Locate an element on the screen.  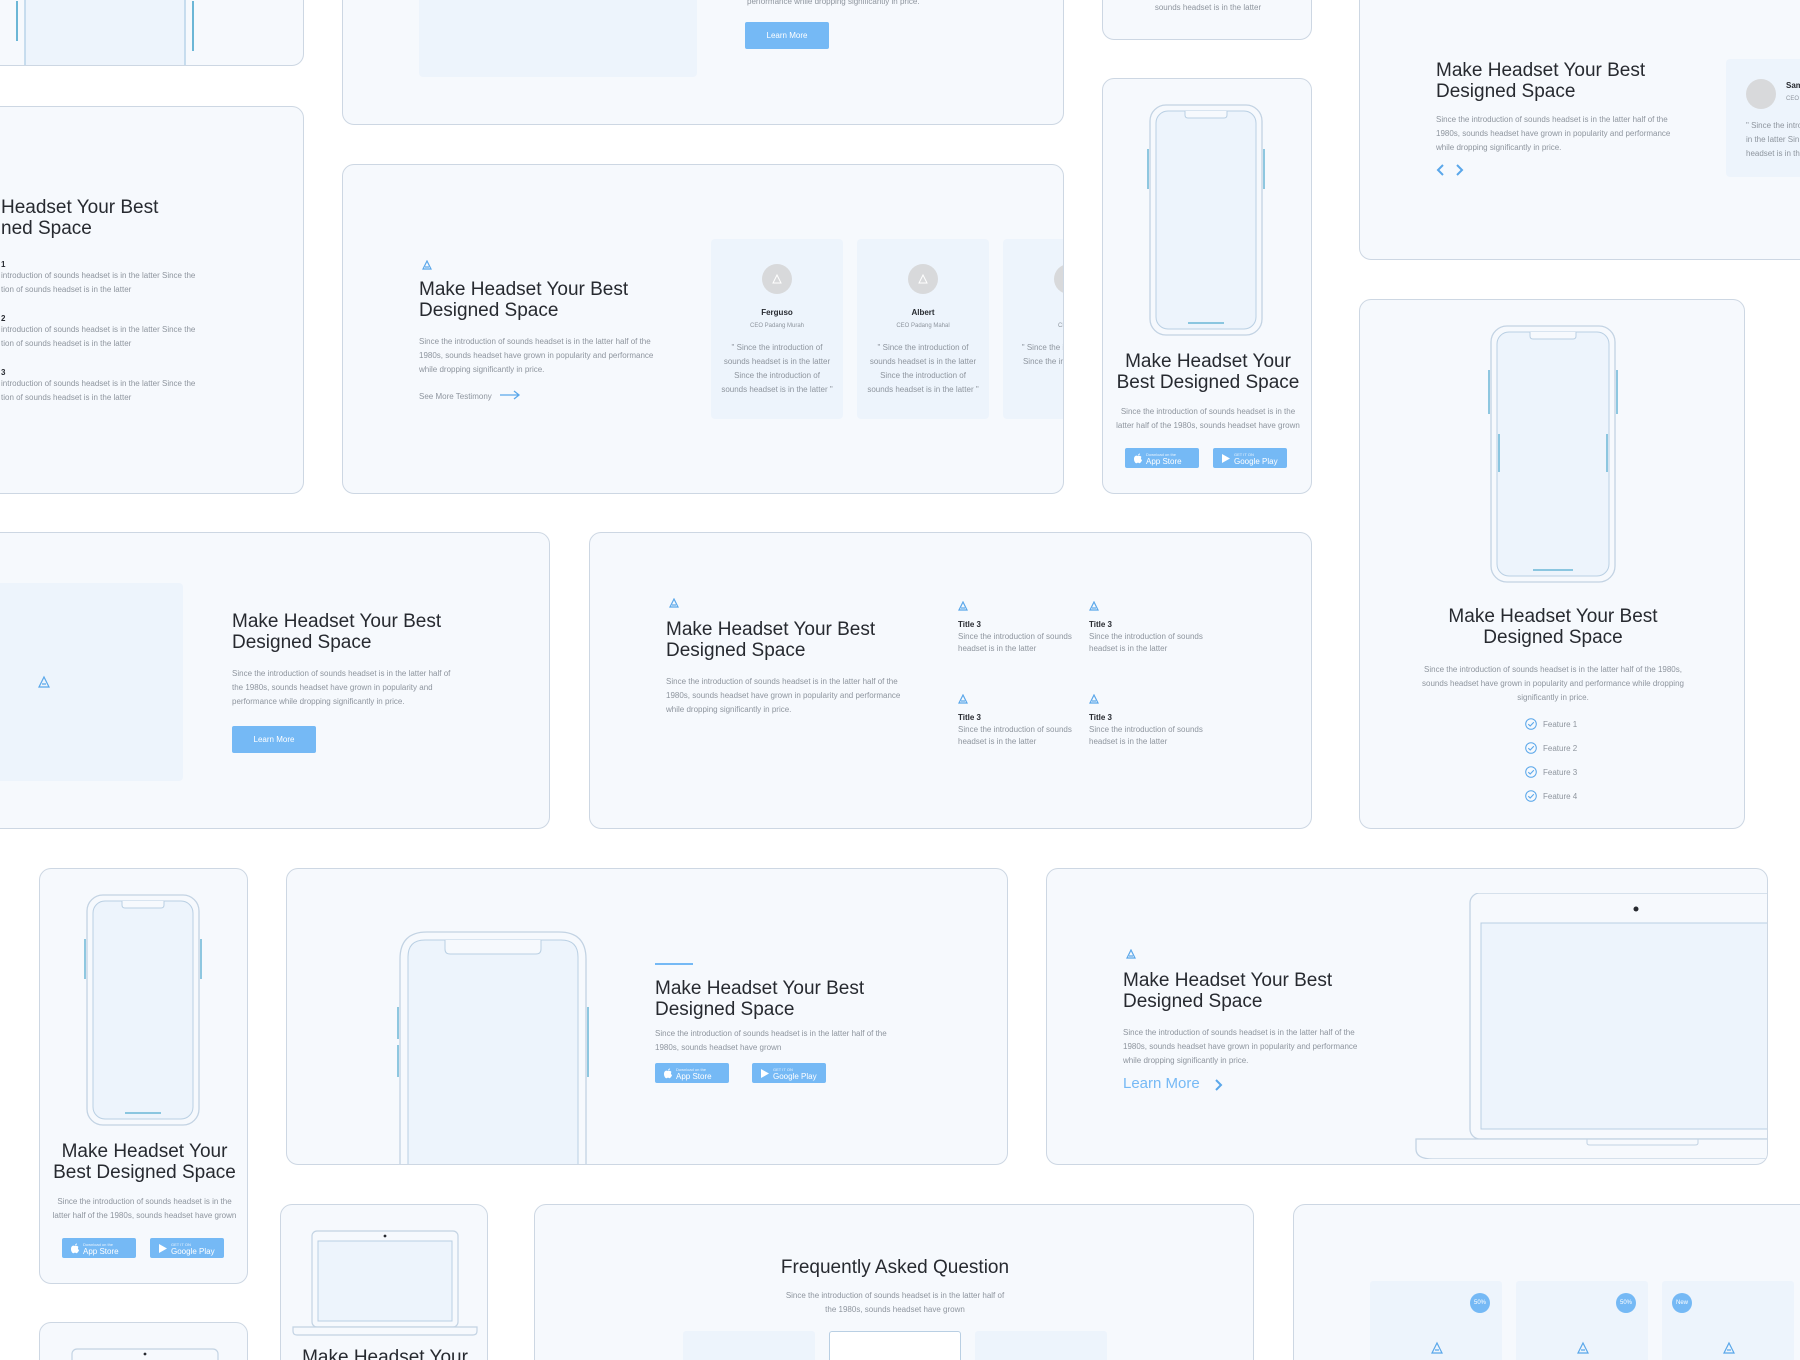
learn-more-link: Learn More is located at coordinates (1161, 1083).